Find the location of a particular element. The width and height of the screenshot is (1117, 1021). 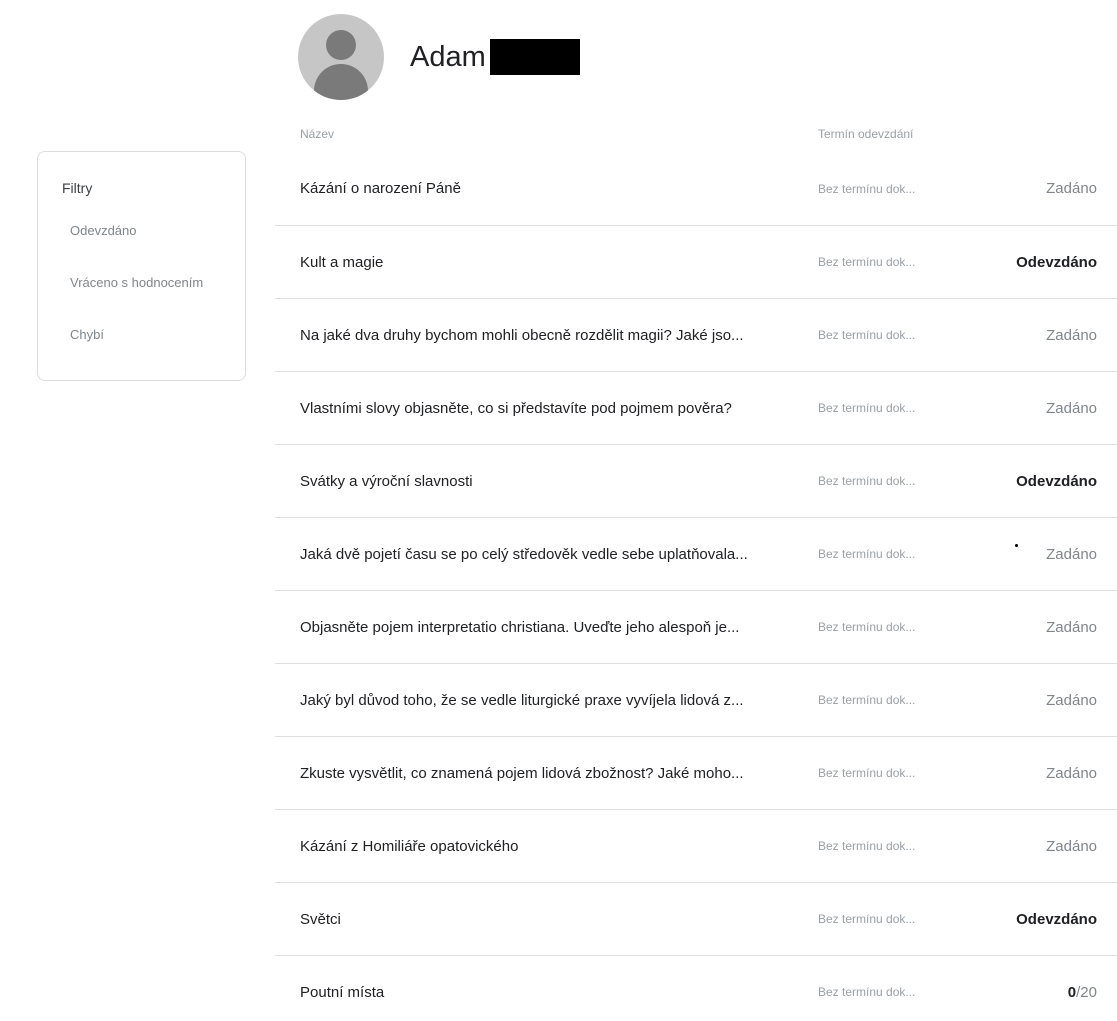

table-row: Světci Bez termínu dok... Odevzdáno is located at coordinates (696, 918).